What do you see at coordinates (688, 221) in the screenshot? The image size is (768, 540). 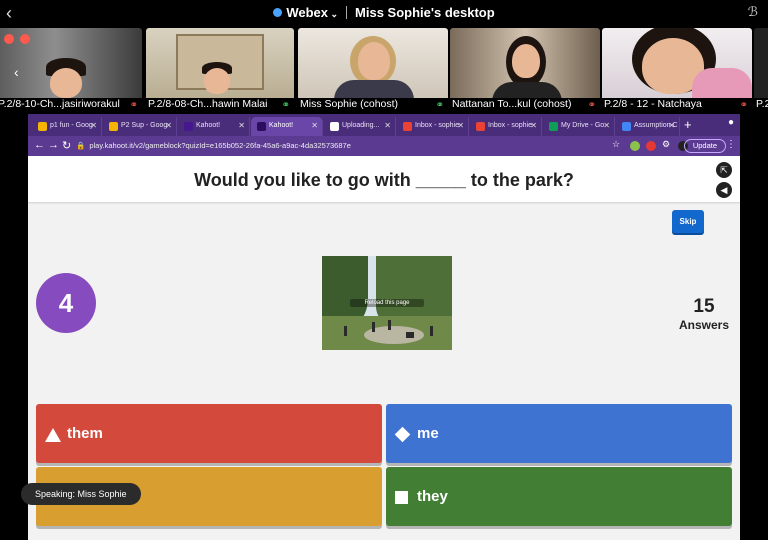 I see `skip-button: Skip` at bounding box center [688, 221].